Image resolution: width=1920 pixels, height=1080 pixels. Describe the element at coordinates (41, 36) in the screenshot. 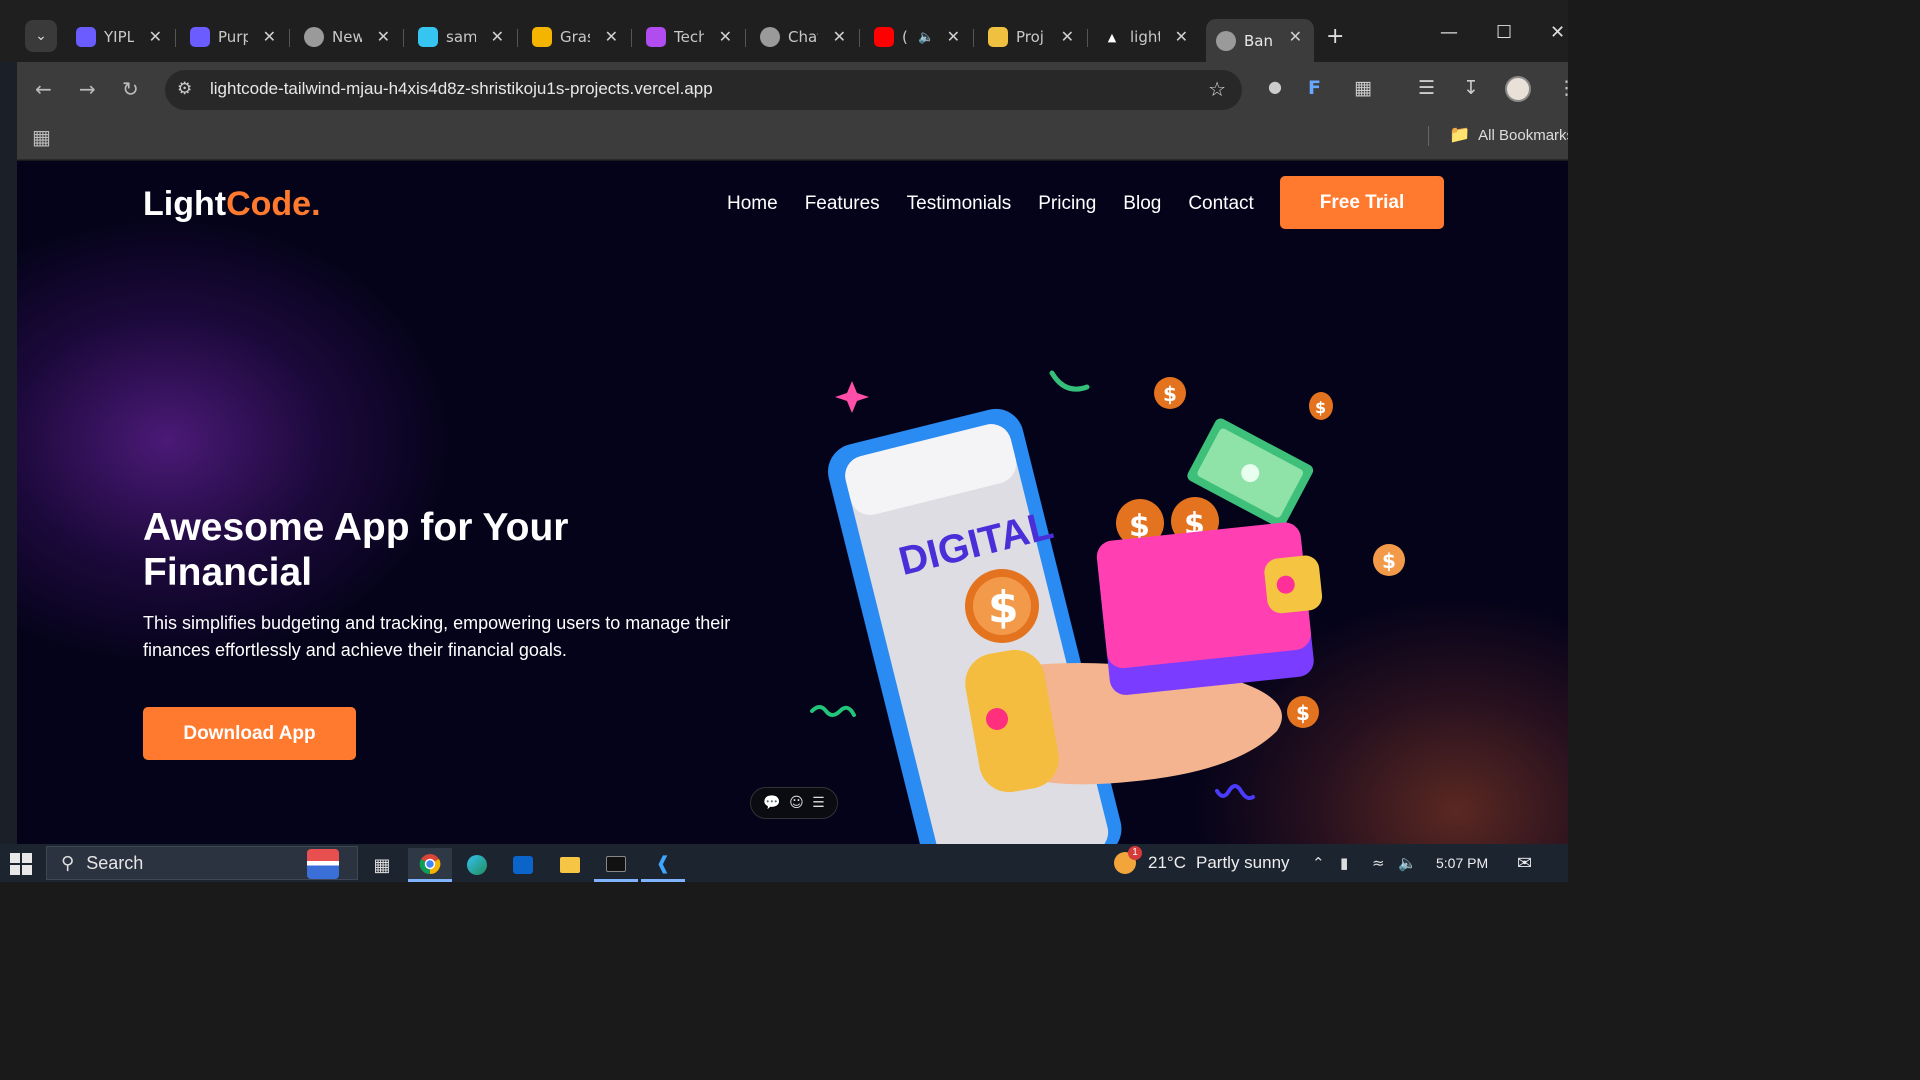

I see `tab-search-button: ⌄` at that location.